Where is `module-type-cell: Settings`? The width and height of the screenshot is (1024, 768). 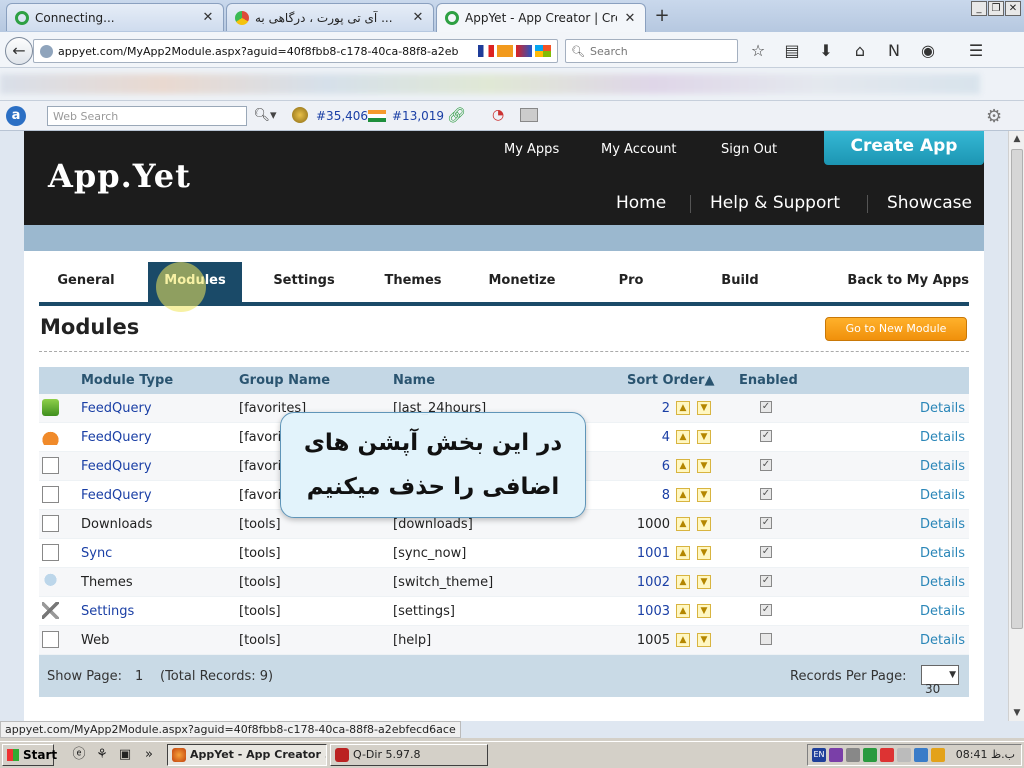 module-type-cell: Settings is located at coordinates (107, 611).